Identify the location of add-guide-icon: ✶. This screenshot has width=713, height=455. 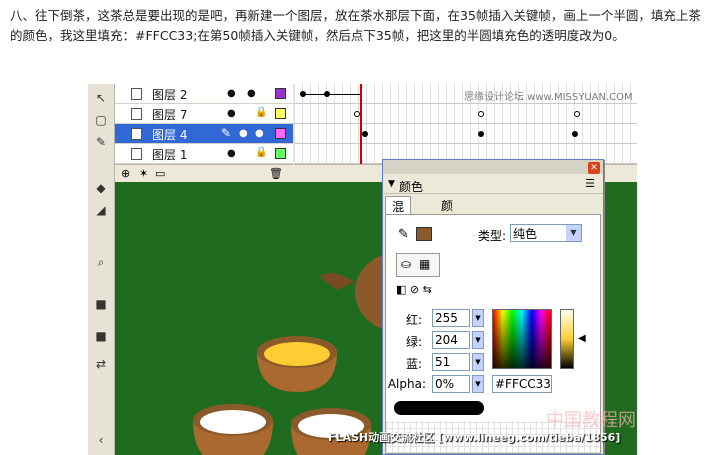
(143, 173).